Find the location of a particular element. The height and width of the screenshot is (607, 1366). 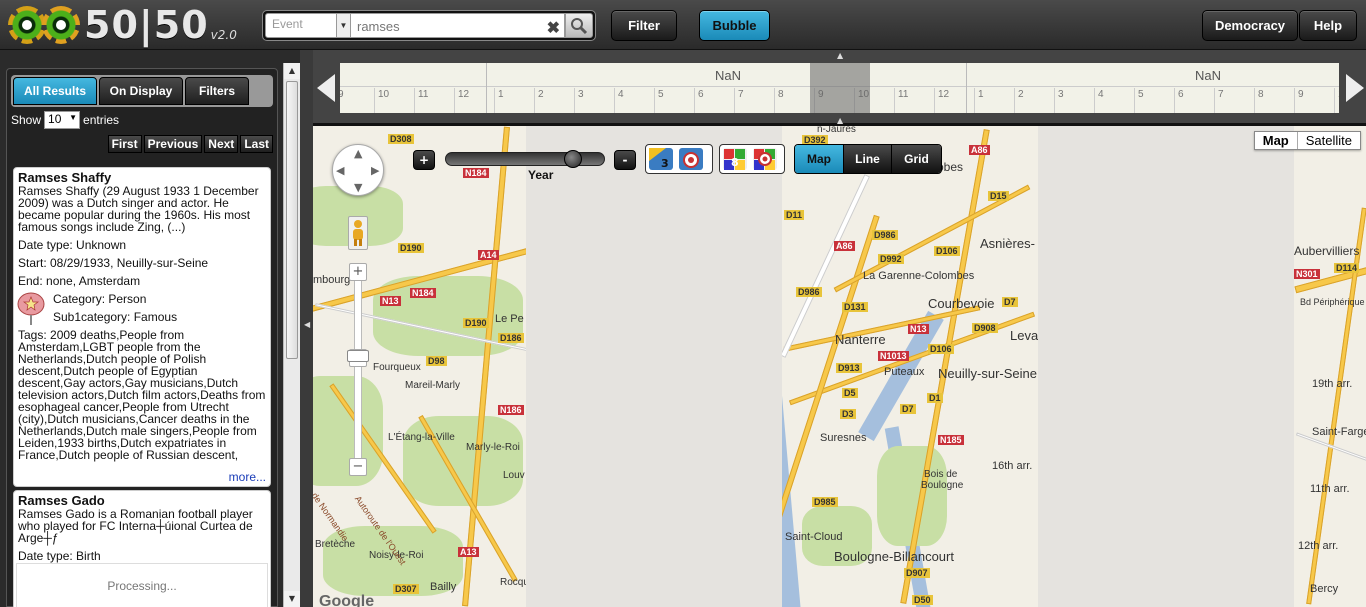

road-label: D15 is located at coordinates (998, 196).